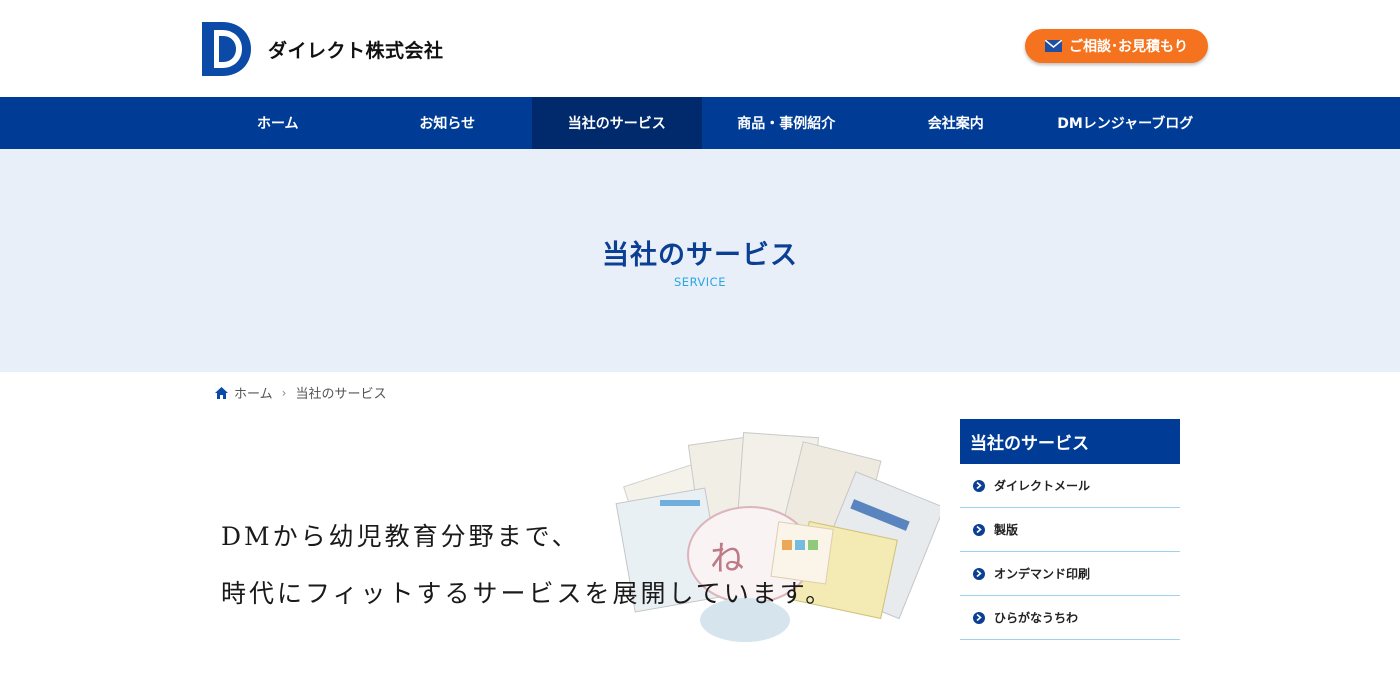 This screenshot has width=1400, height=686. I want to click on company-logo, so click(226, 48).